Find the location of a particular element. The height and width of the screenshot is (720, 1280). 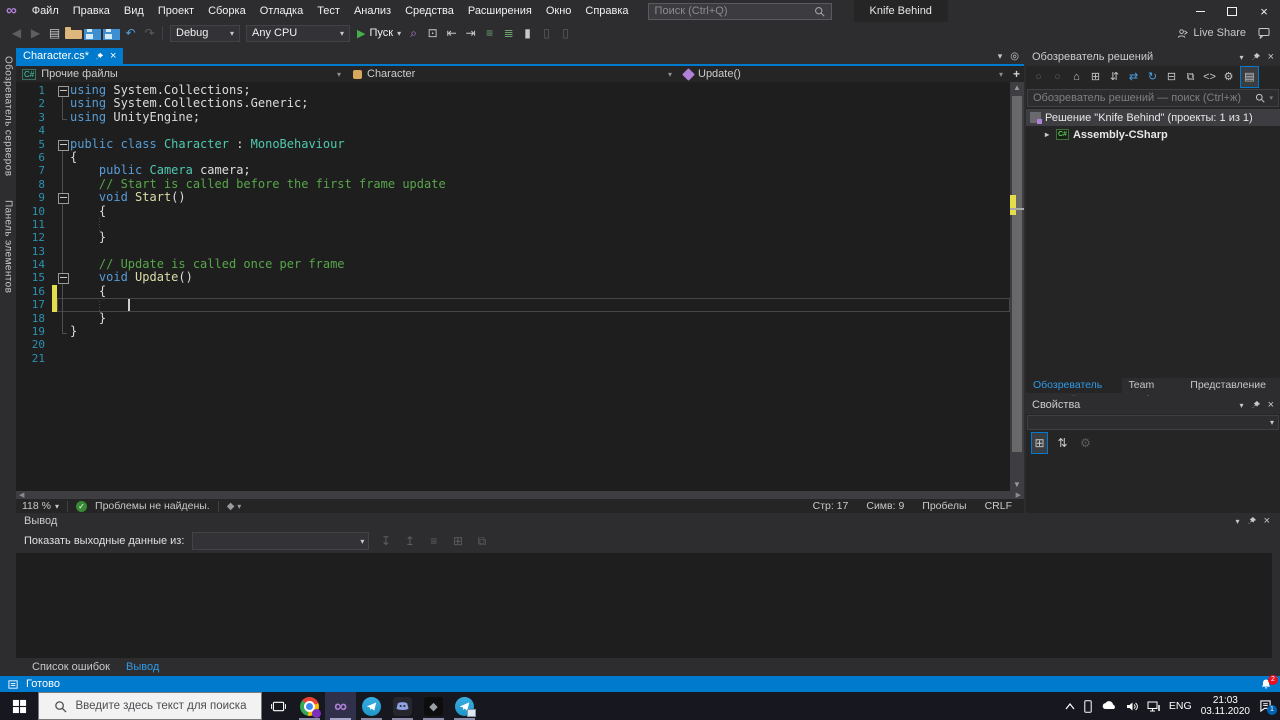

line-number: 10 is located at coordinates (34, 211).